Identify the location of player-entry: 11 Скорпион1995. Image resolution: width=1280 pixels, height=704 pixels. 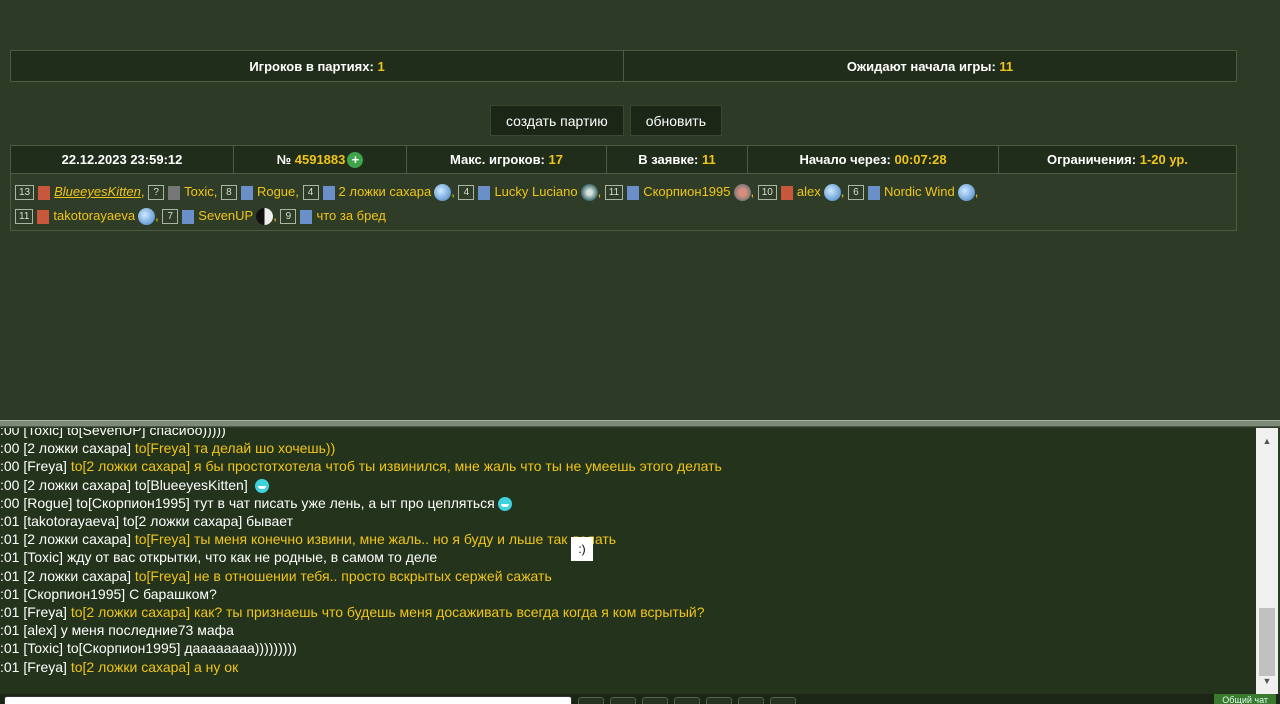
(677, 193).